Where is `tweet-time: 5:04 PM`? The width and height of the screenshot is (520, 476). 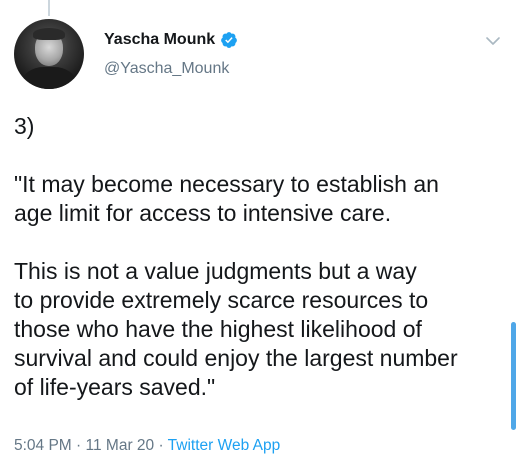 tweet-time: 5:04 PM is located at coordinates (43, 445).